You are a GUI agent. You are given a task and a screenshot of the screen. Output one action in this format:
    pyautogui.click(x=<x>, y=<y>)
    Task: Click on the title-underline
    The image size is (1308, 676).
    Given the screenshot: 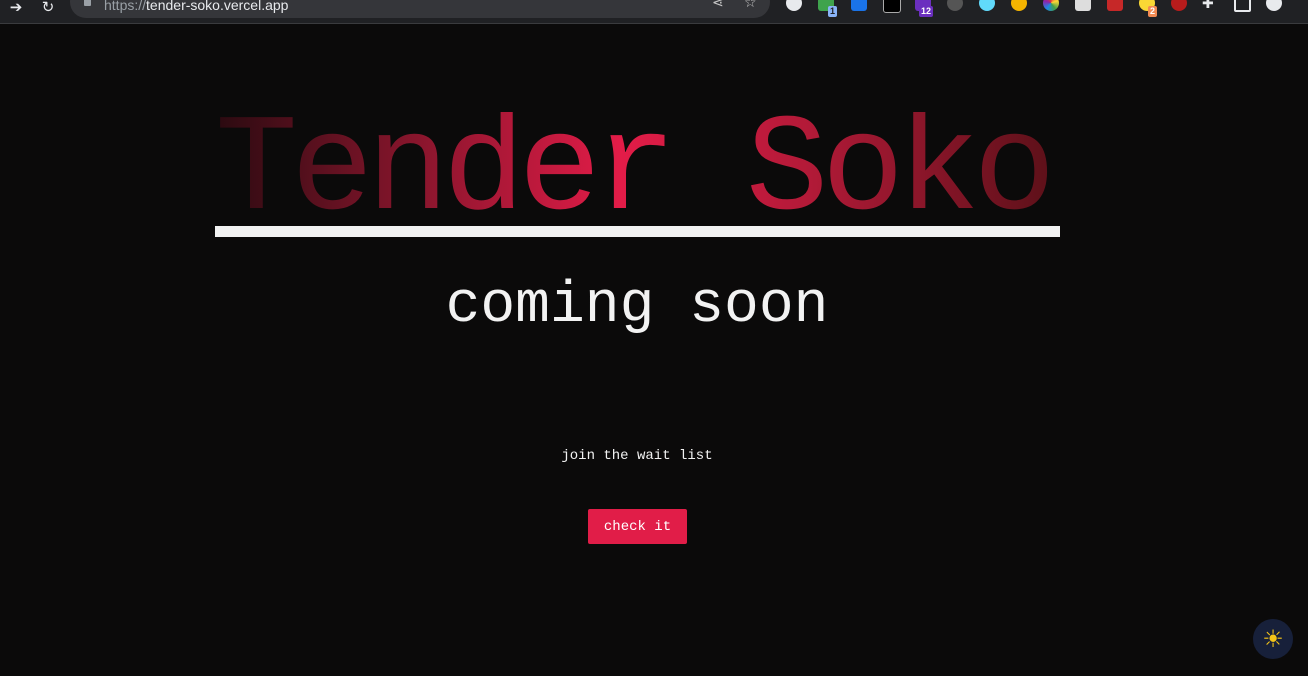 What is the action you would take?
    pyautogui.click(x=637, y=231)
    